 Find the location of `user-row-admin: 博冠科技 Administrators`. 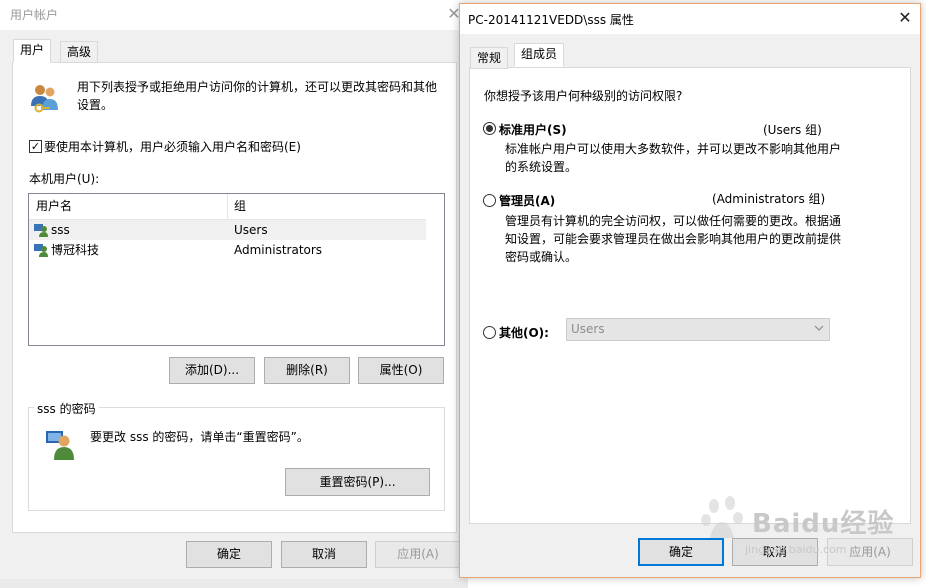

user-row-admin: 博冠科技 Administrators is located at coordinates (227, 250).